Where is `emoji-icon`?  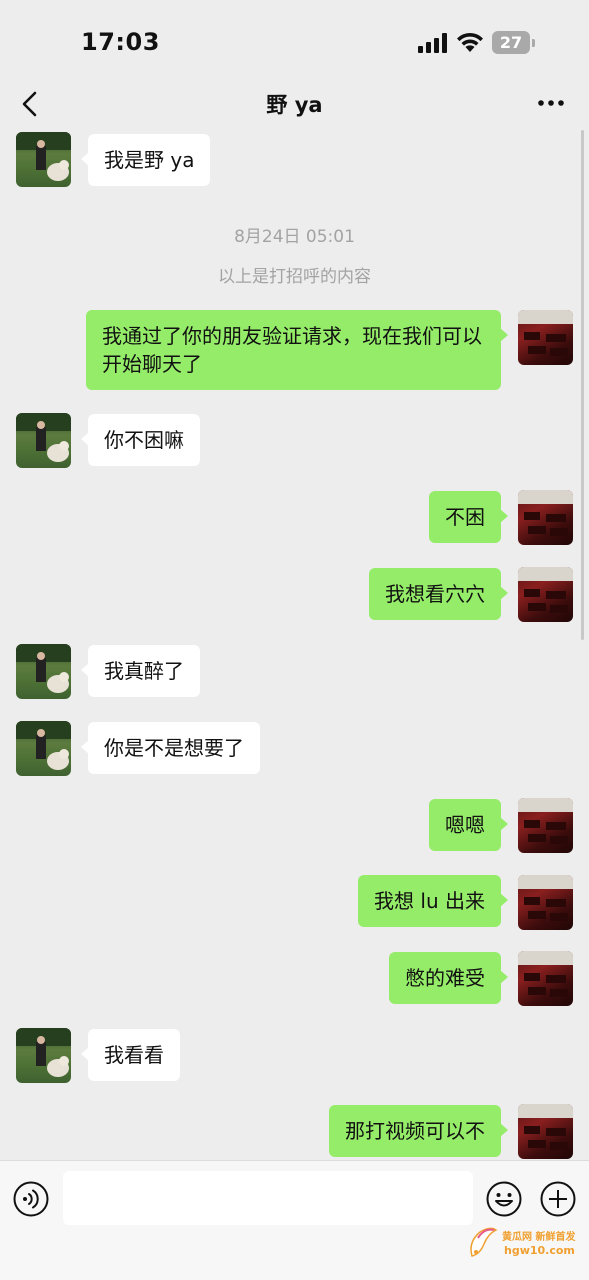
emoji-icon is located at coordinates (504, 1199).